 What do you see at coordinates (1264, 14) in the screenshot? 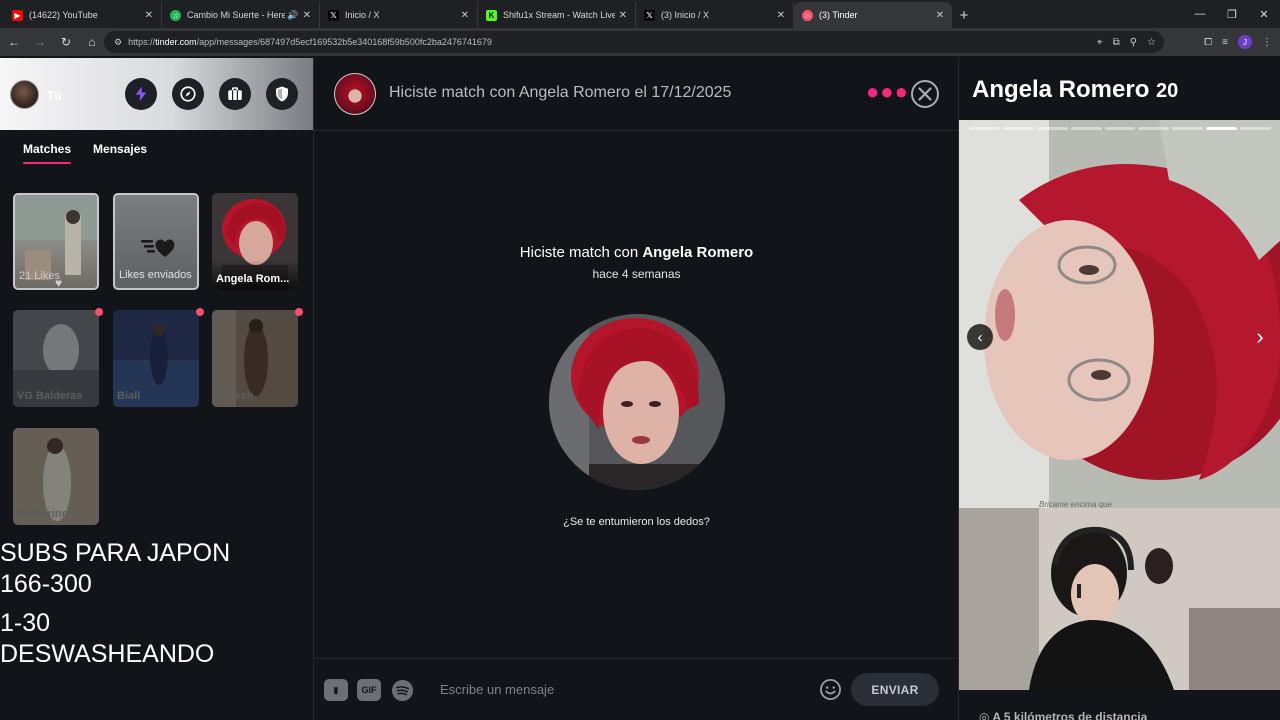
I see `close-window-icon: ✕` at bounding box center [1264, 14].